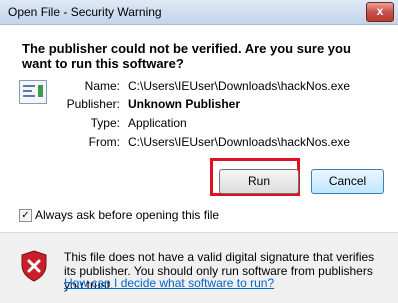  What do you see at coordinates (104, 142) in the screenshot?
I see `from-label: From:` at bounding box center [104, 142].